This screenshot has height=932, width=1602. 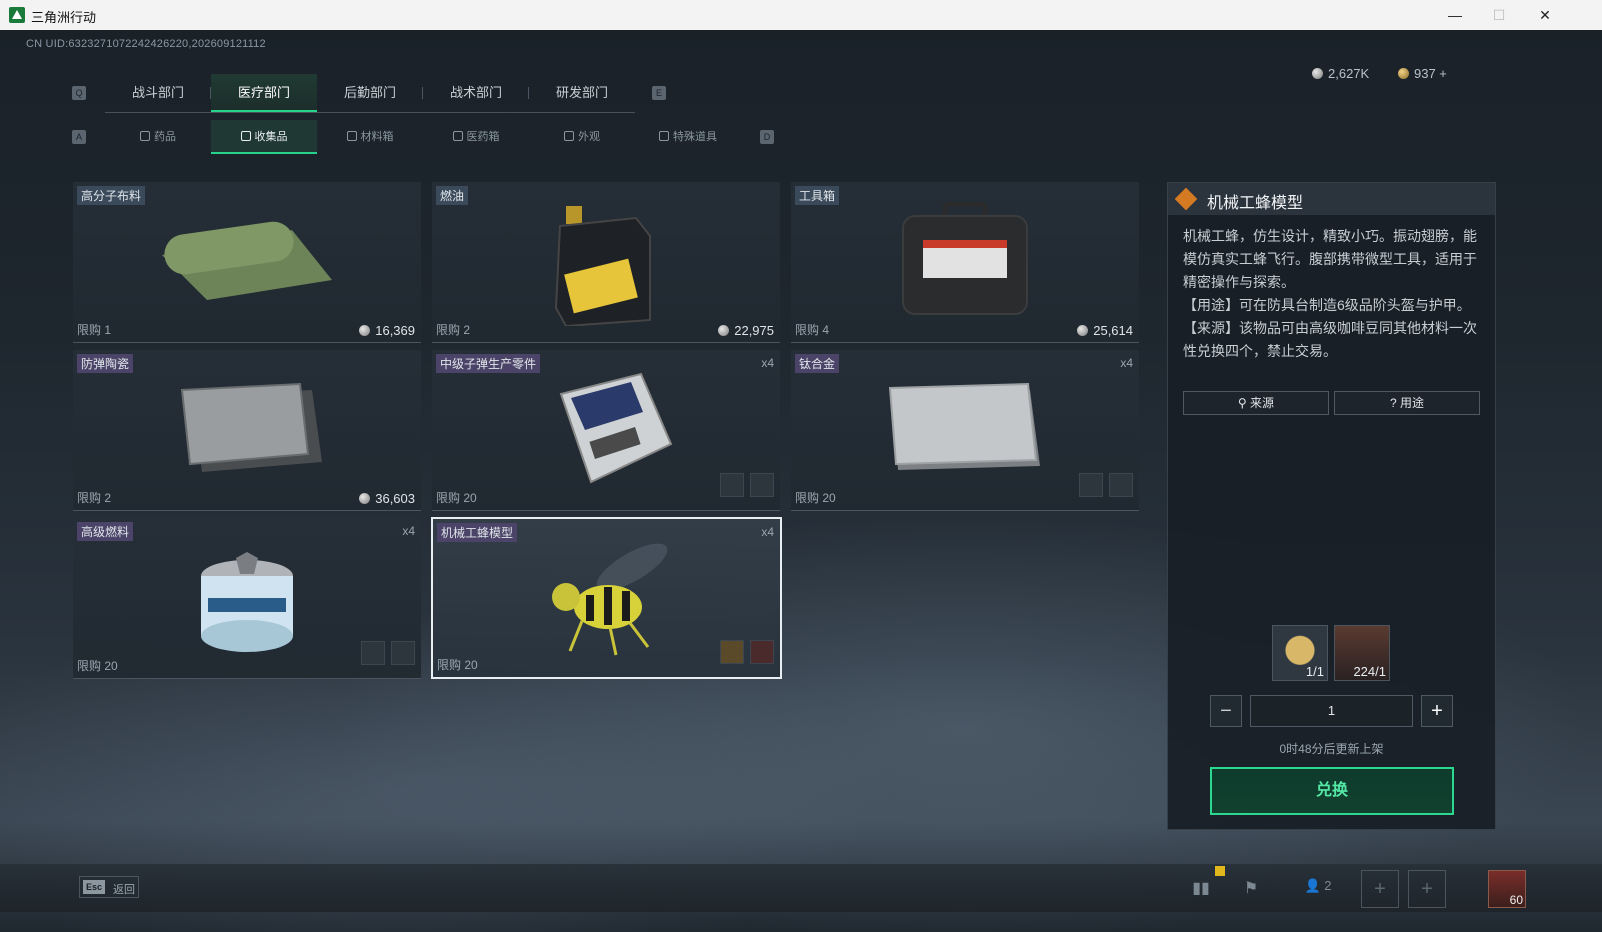 I want to click on tab-label: 医疗部门, so click(x=263, y=92).